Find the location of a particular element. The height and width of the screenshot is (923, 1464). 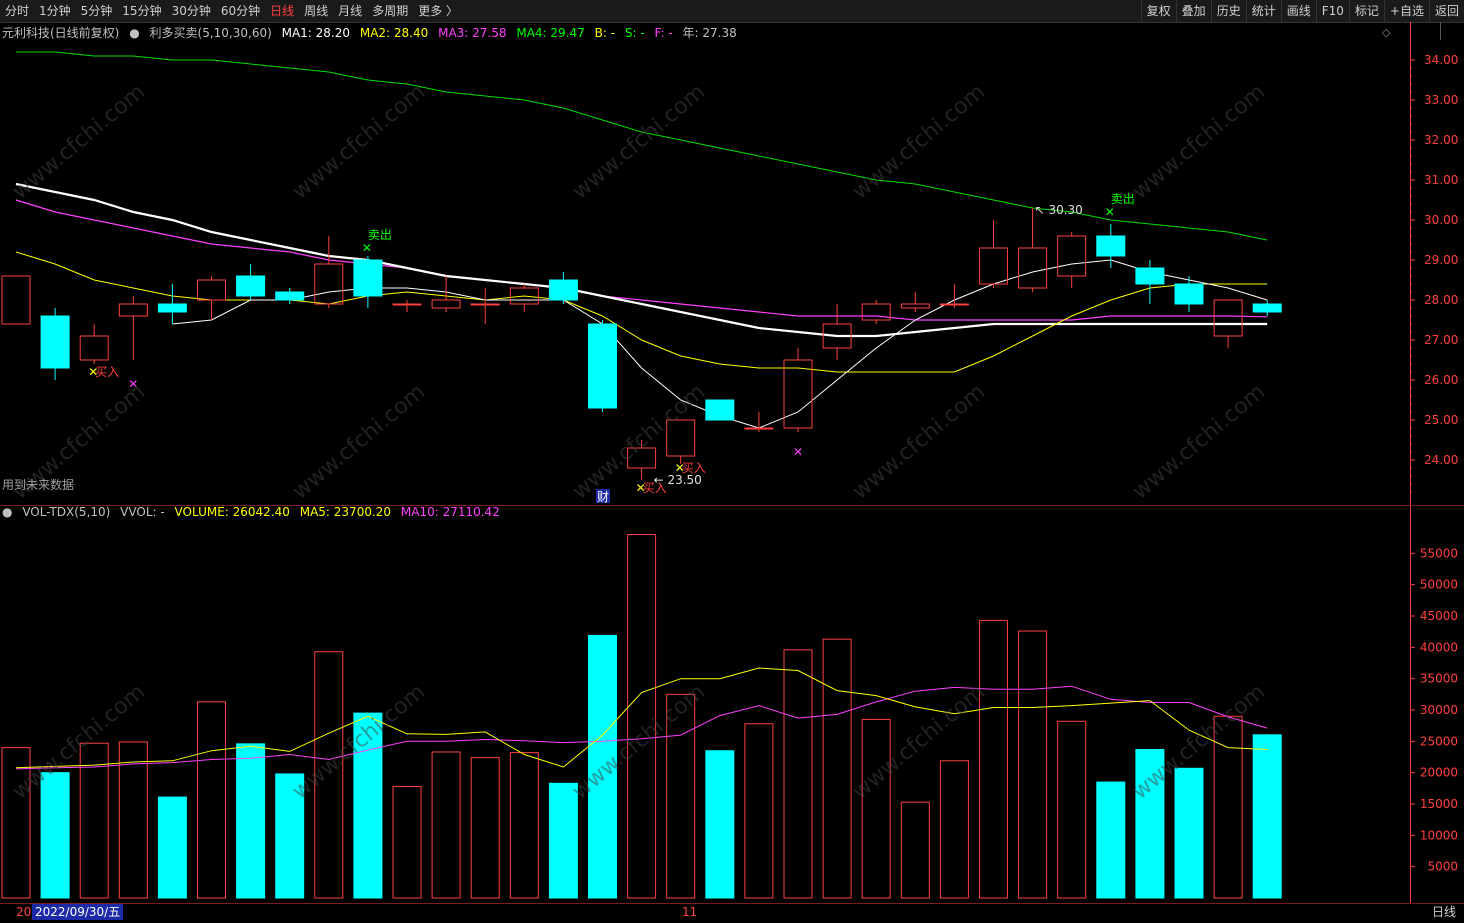

ma3-line is located at coordinates (641, 260).